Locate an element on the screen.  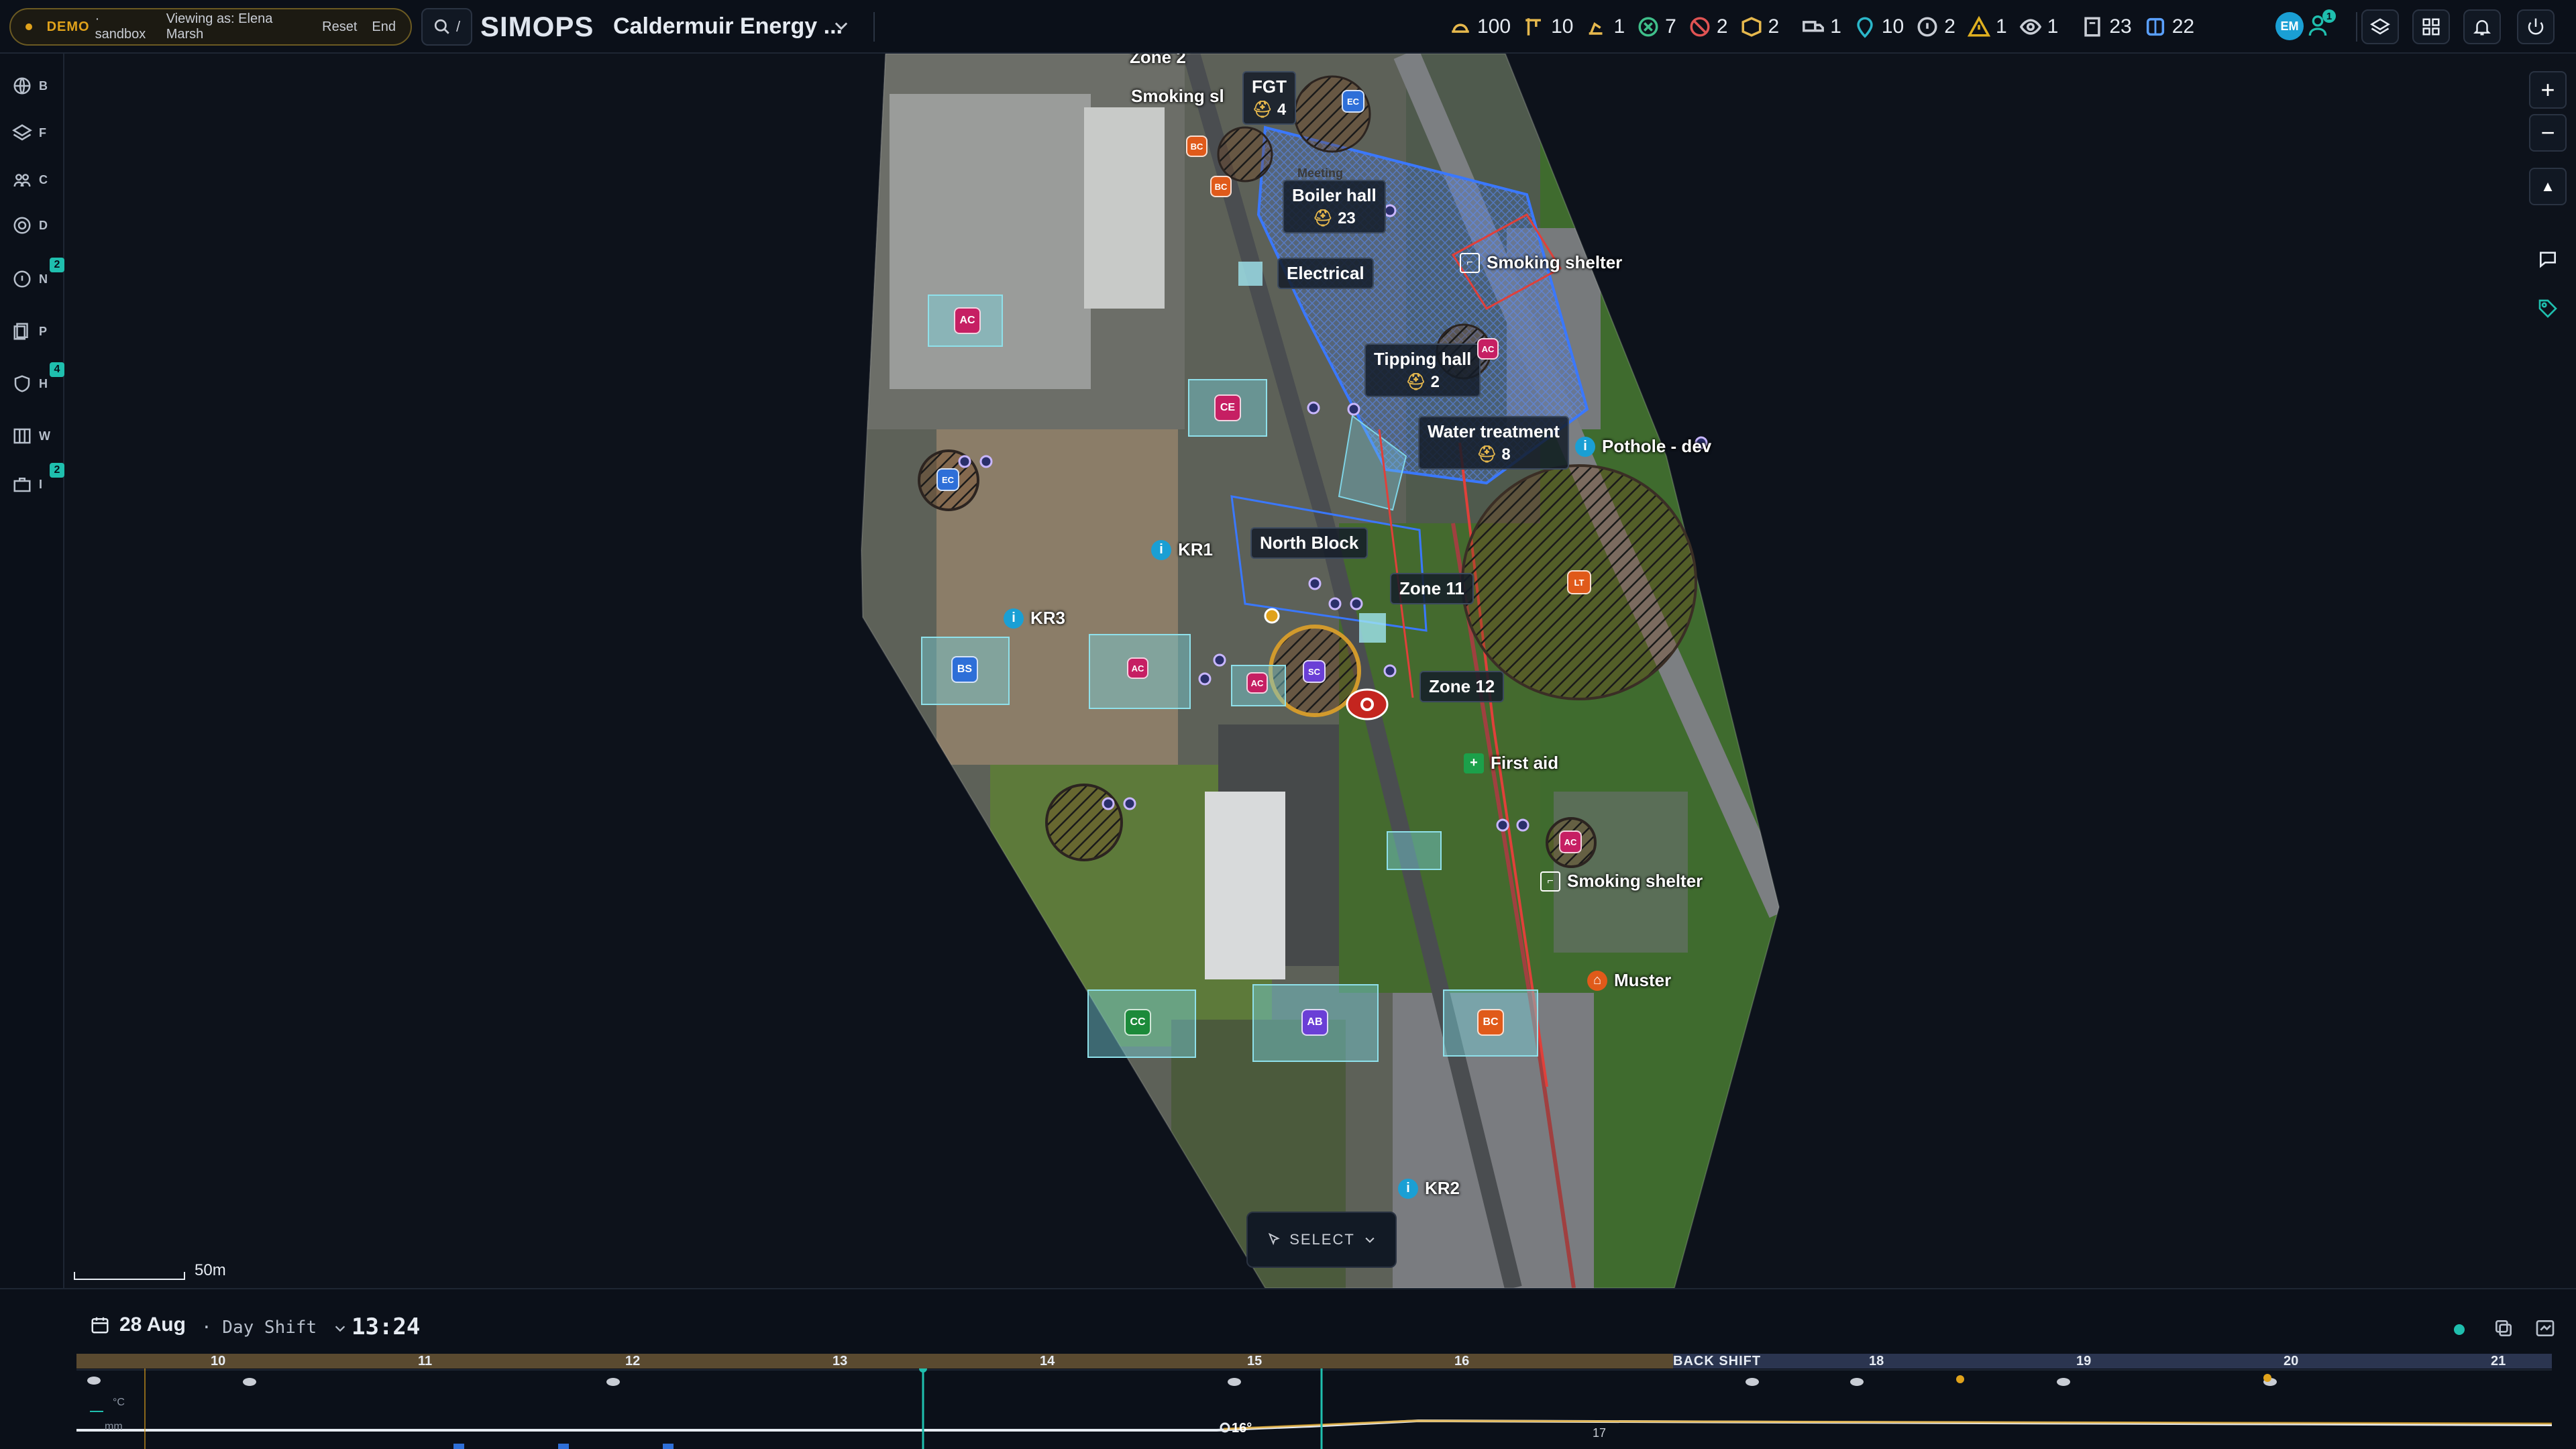
stat-prohibited: 2 is located at coordinates (1708, 26).